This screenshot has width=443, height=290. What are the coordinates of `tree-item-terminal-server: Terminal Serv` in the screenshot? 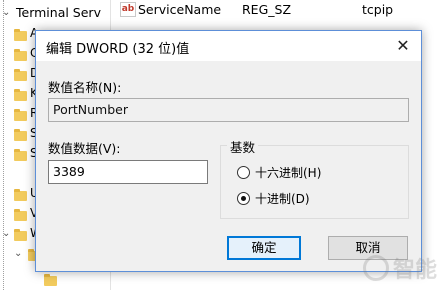 It's located at (58, 12).